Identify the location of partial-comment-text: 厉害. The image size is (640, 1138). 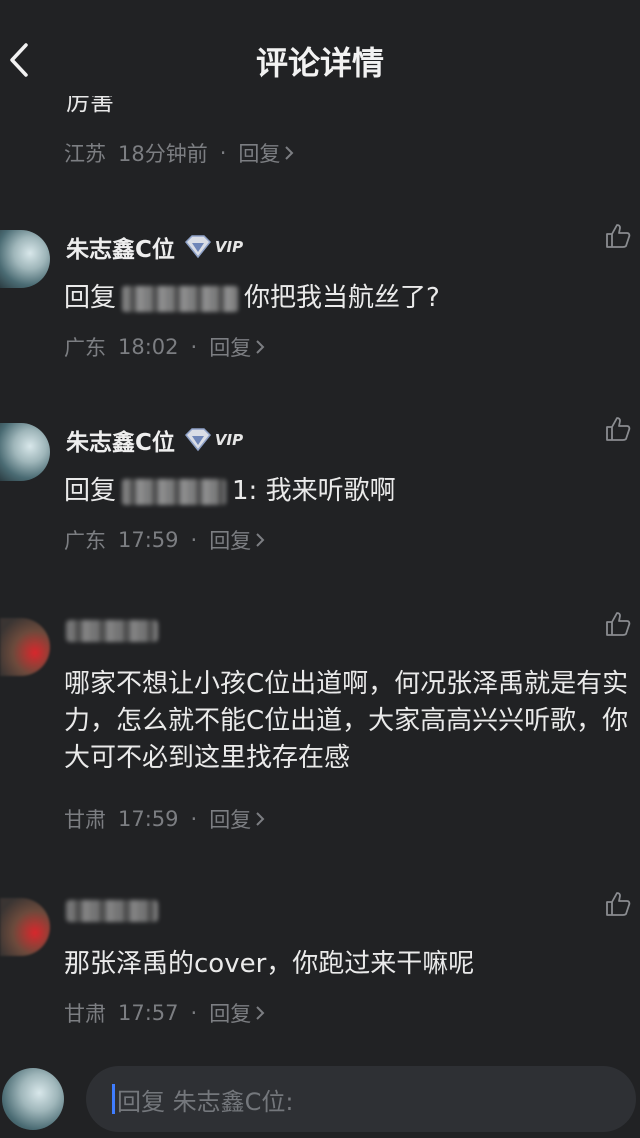
(90, 106).